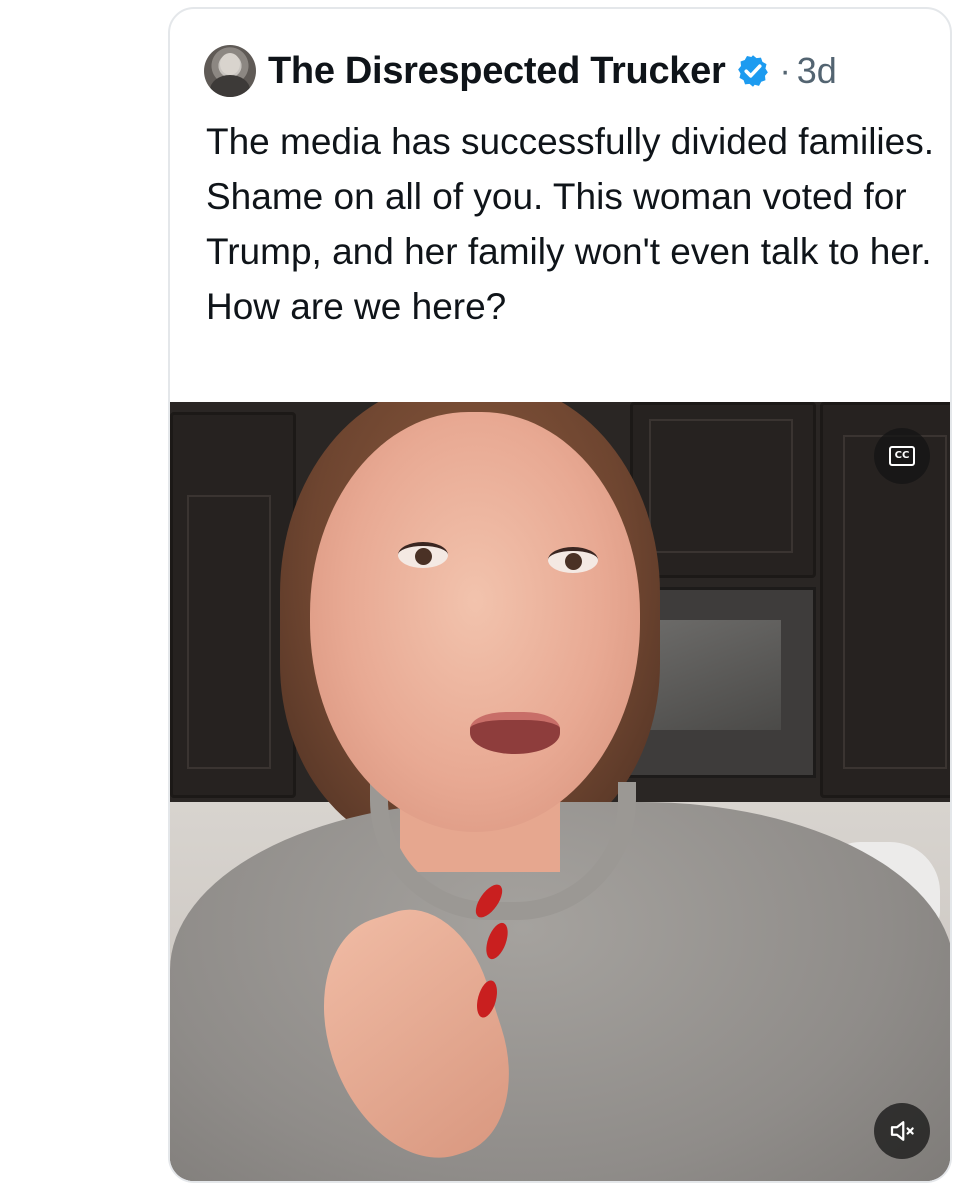  I want to click on post-header: The Disrespected Trucker · 3d, so click(520, 71).